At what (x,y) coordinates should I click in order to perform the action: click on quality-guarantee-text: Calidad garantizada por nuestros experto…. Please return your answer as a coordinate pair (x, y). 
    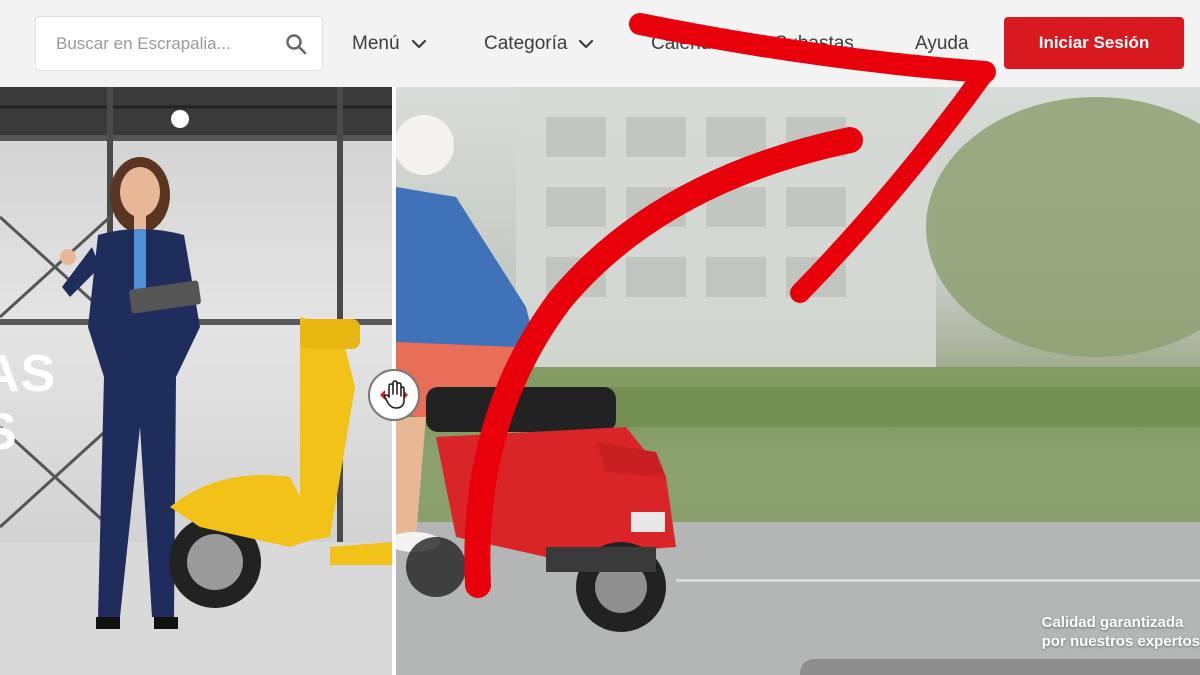
    Looking at the image, I should click on (1121, 632).